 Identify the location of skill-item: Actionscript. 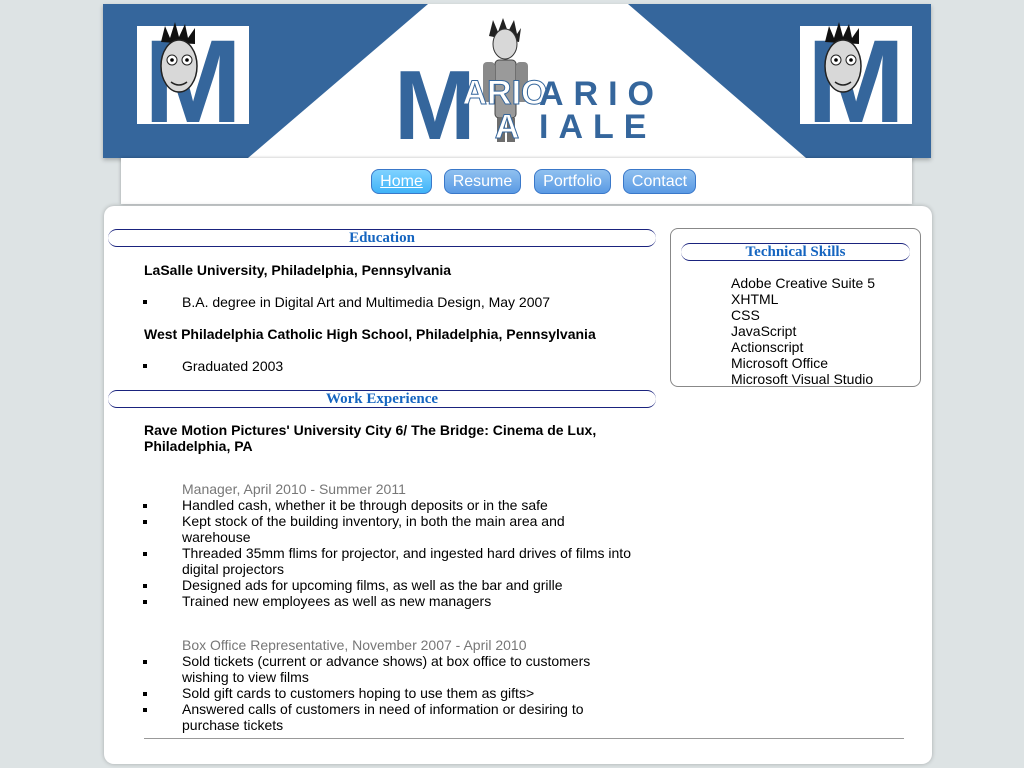
(767, 347).